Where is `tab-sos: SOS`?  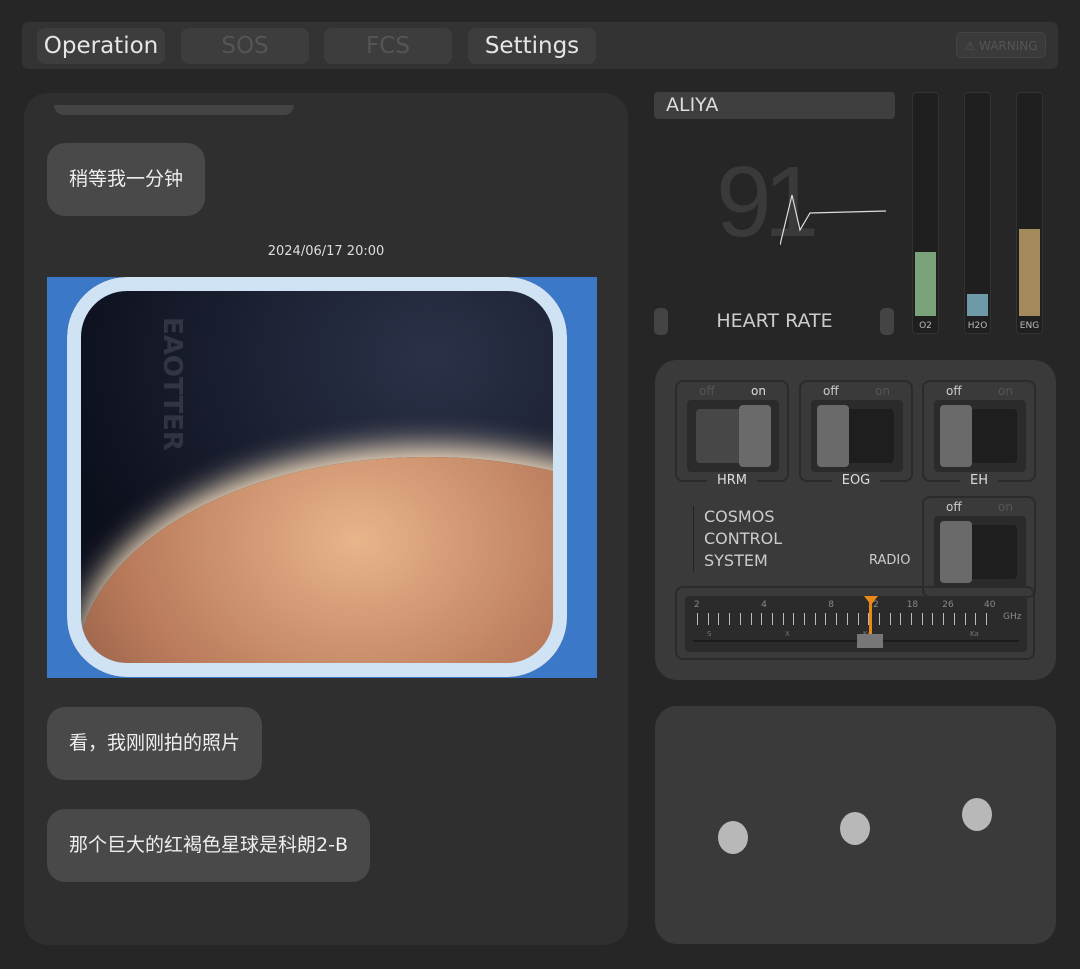
tab-sos: SOS is located at coordinates (245, 46).